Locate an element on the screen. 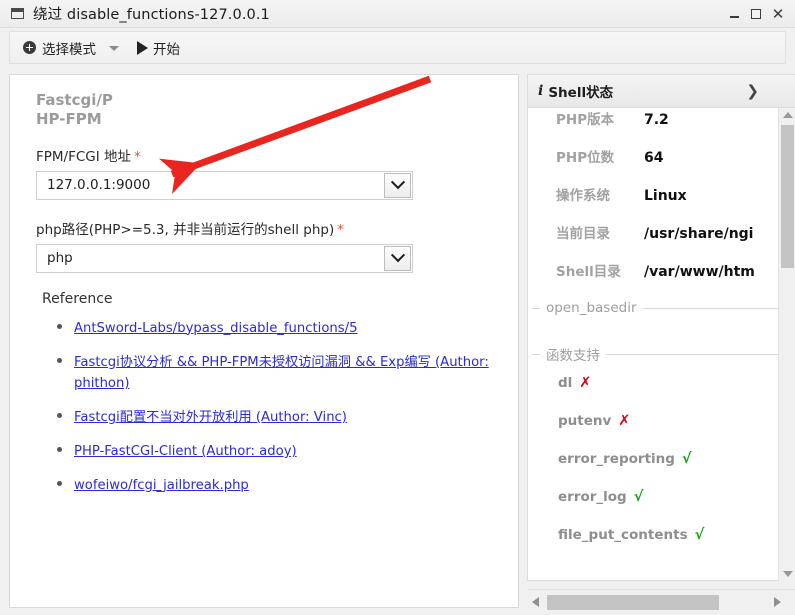  fpm-address-input: 127.0.0.1:9000 is located at coordinates (210, 185).